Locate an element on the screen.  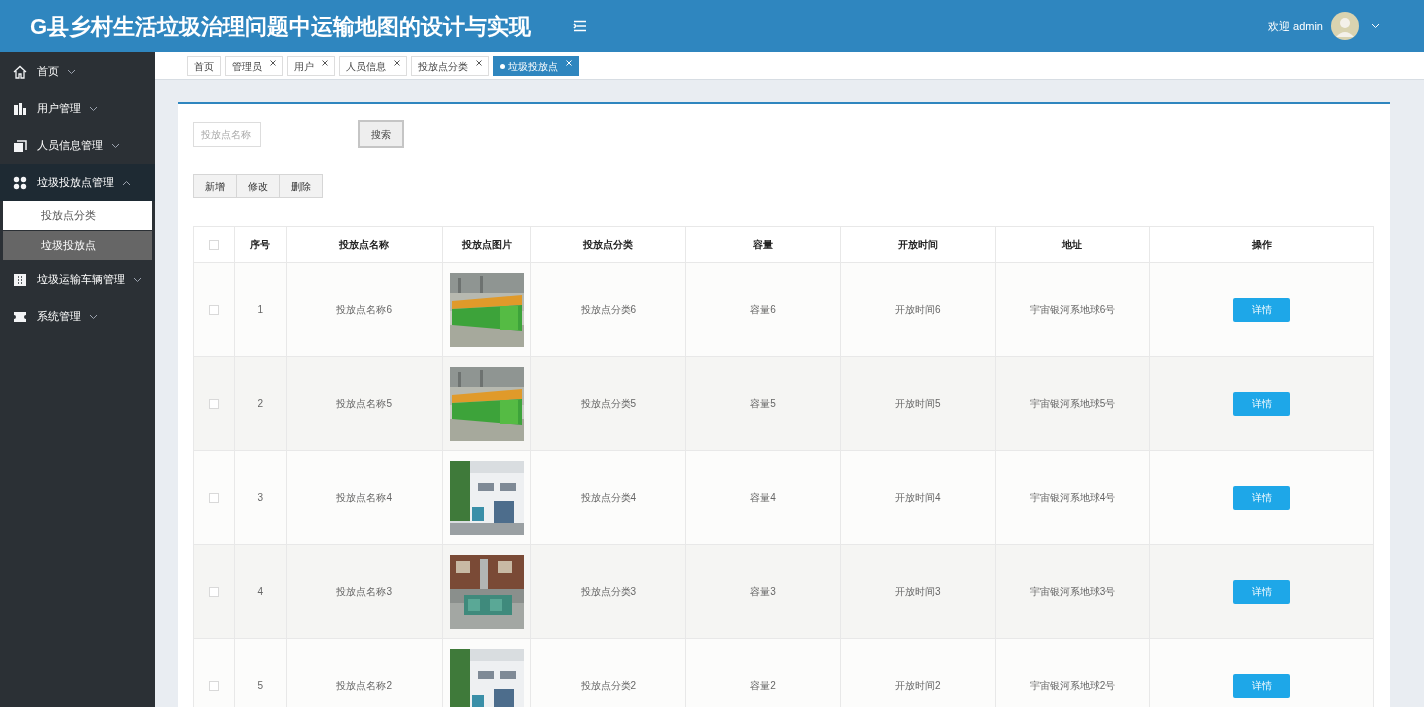
table-cell-text: 开放时间5 is located at coordinates (917, 404).